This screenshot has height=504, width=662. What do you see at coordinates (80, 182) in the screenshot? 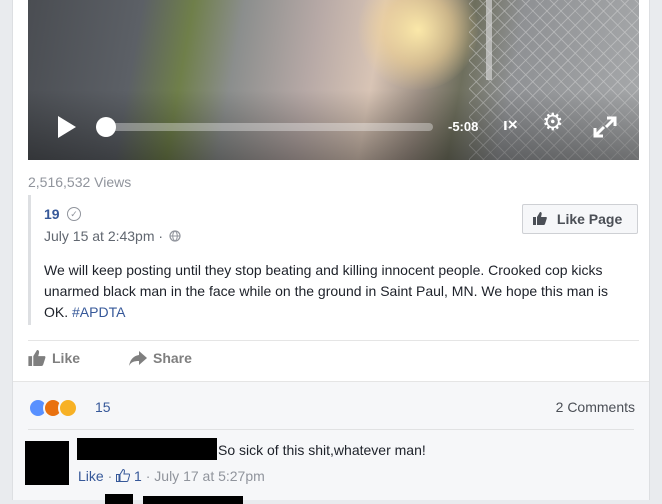
I see `view-count: 2,516,532 Views` at bounding box center [80, 182].